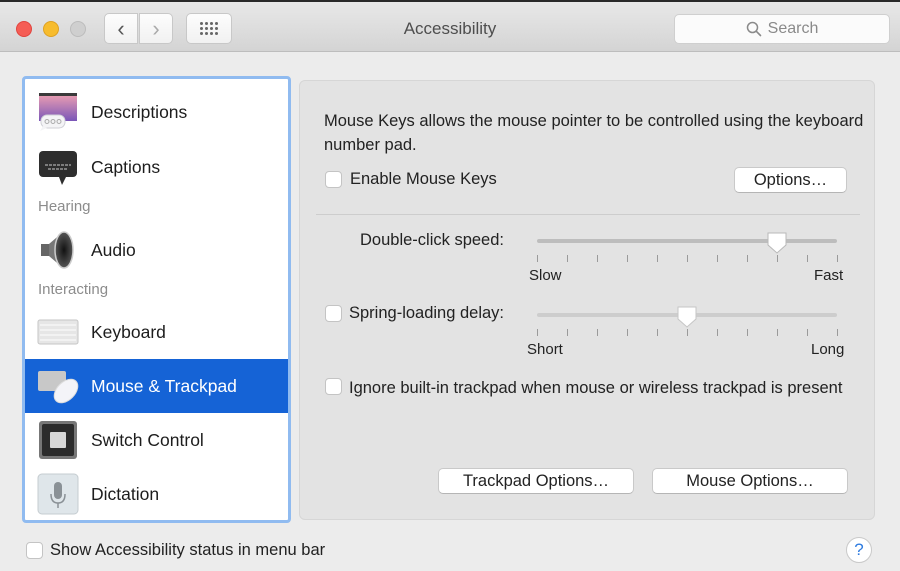 Image resolution: width=900 pixels, height=571 pixels. I want to click on help-button: ?, so click(859, 550).